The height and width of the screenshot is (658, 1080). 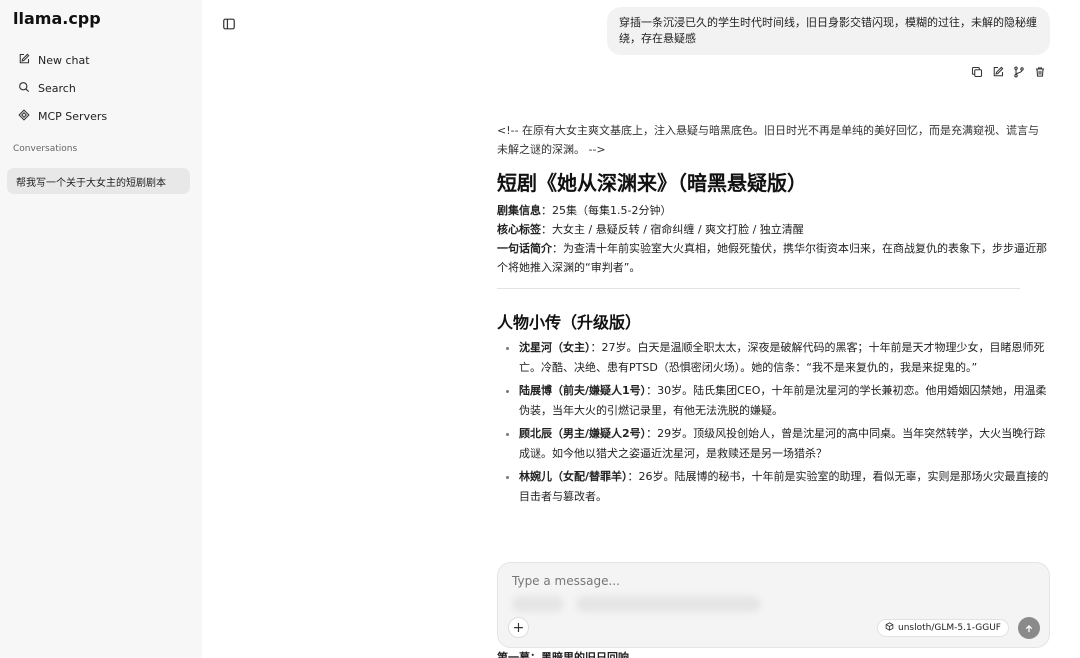 I want to click on sidebar-panel-icon, so click(x=229, y=25).